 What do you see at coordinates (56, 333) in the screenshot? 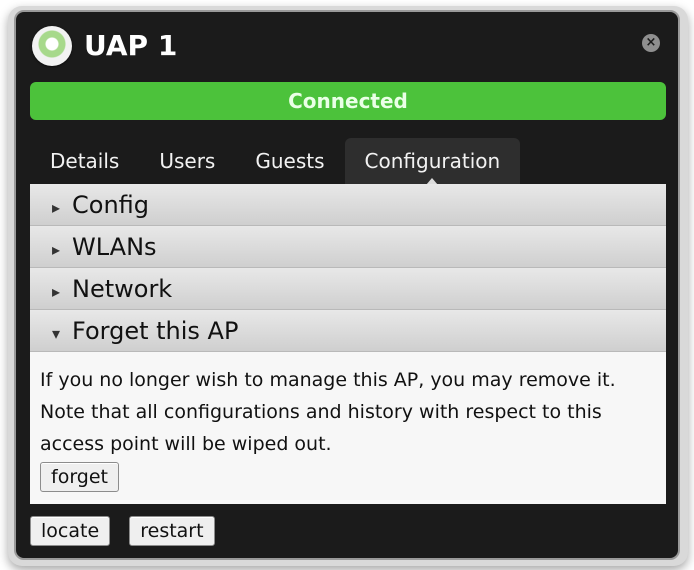
I see `chevron-down-icon: ▾` at bounding box center [56, 333].